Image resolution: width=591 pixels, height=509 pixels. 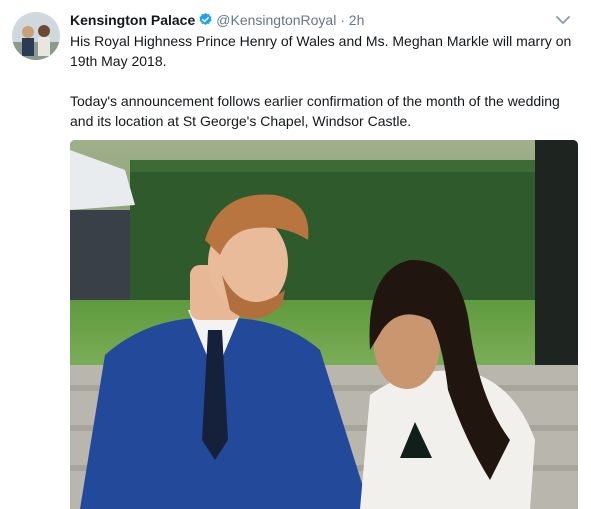 I want to click on tweet-header: Kensington Palace @KensingtonRoyal · 2h, so click(x=323, y=20).